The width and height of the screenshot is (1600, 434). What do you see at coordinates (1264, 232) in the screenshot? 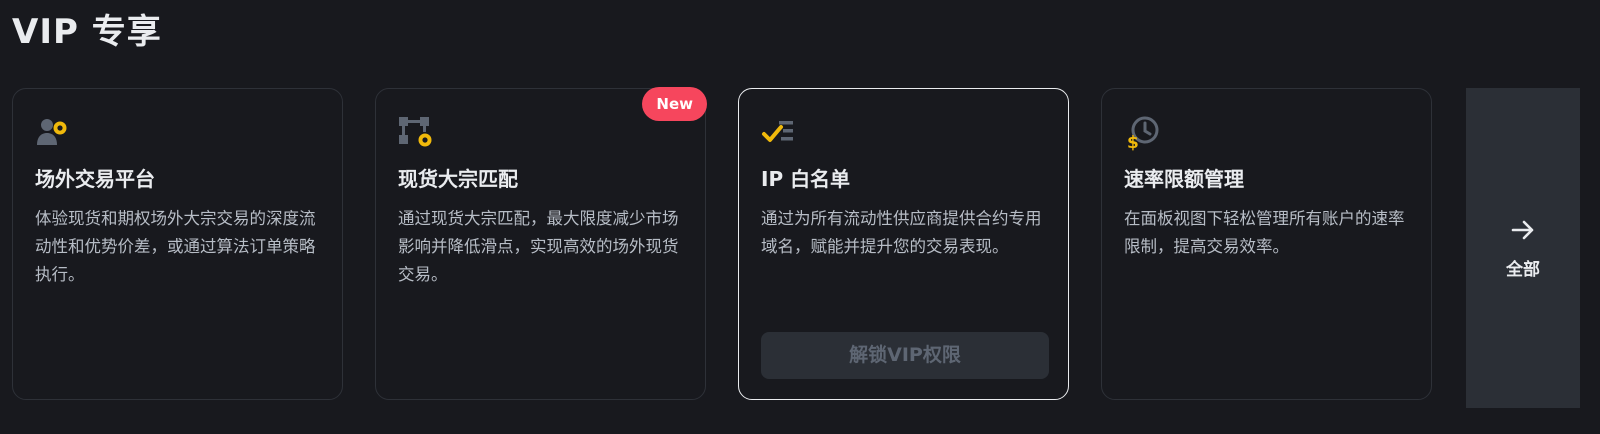
I see `card-description: 在面板视图下轻松管理所有账户的速率限制，提高交易效率。` at bounding box center [1264, 232].